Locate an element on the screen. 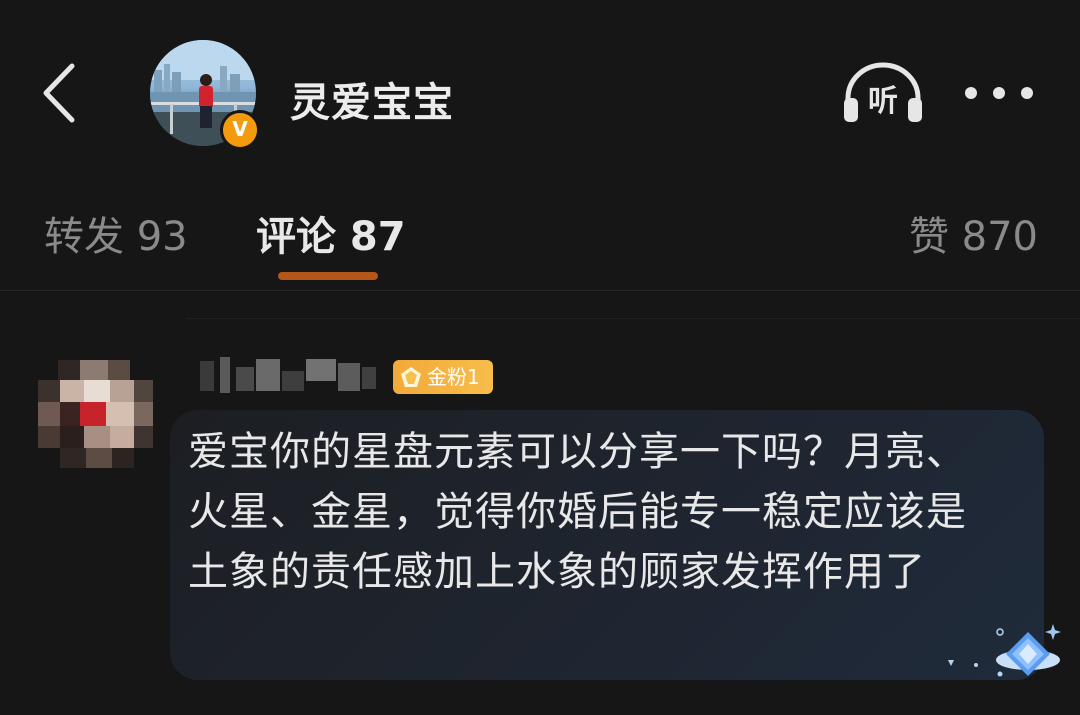 This screenshot has width=1080, height=715. active-tab-indicator is located at coordinates (328, 276).